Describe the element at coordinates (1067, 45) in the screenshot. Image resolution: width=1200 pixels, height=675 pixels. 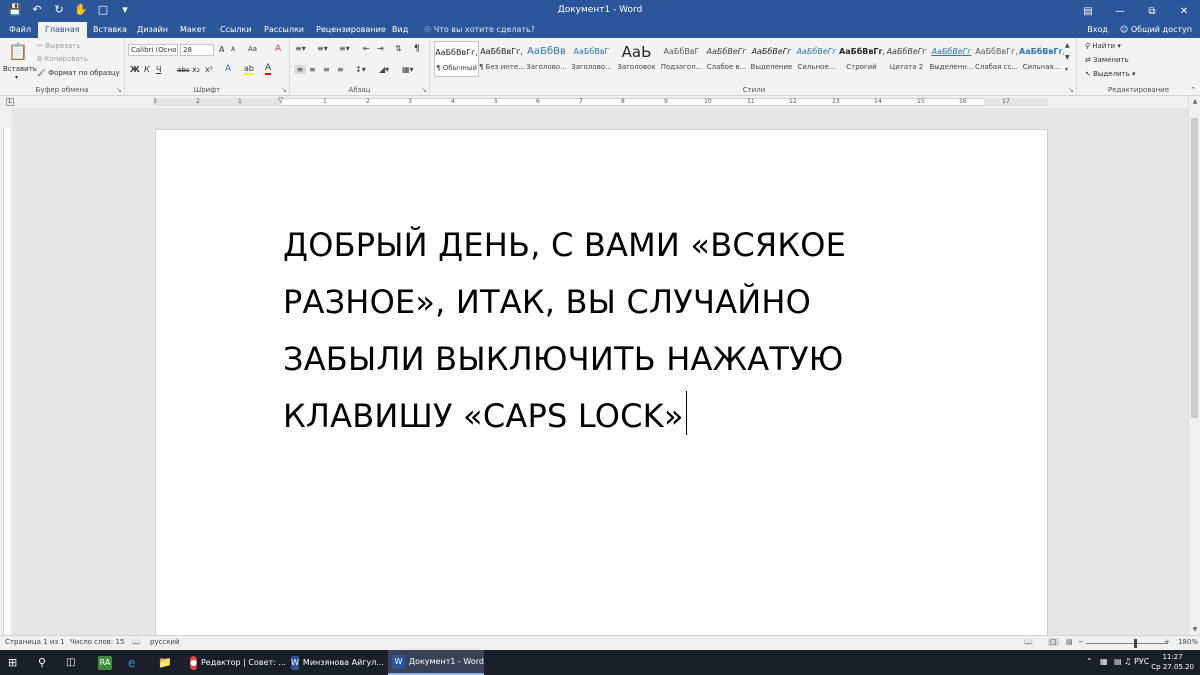
I see `styles-scroll-up-icon: ▲` at that location.